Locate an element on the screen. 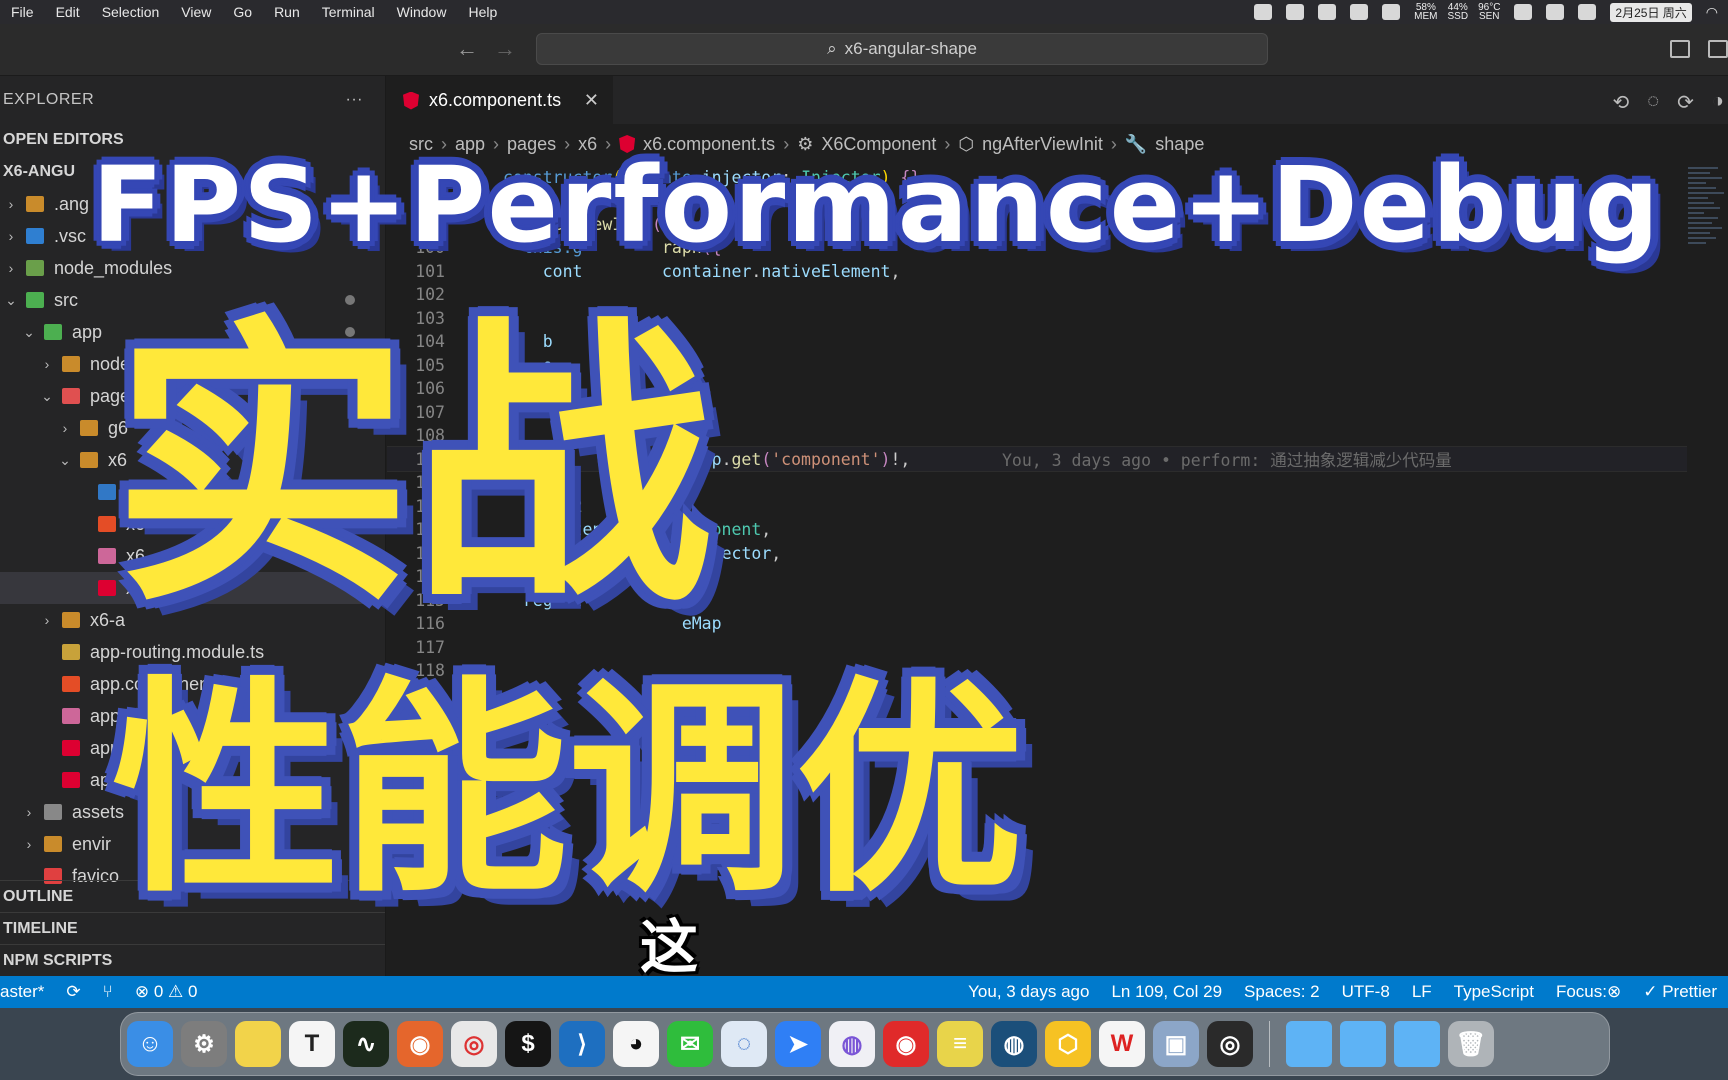 This screenshot has width=1728, height=1080. breadcrumb-item: x6 is located at coordinates (587, 144).